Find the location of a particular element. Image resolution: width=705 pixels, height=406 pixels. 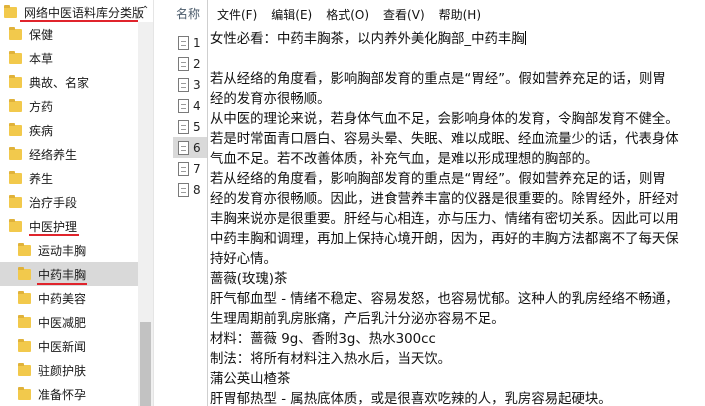

text-line: 制法：将所有材料注入热水后，当天饮。 is located at coordinates (331, 359).